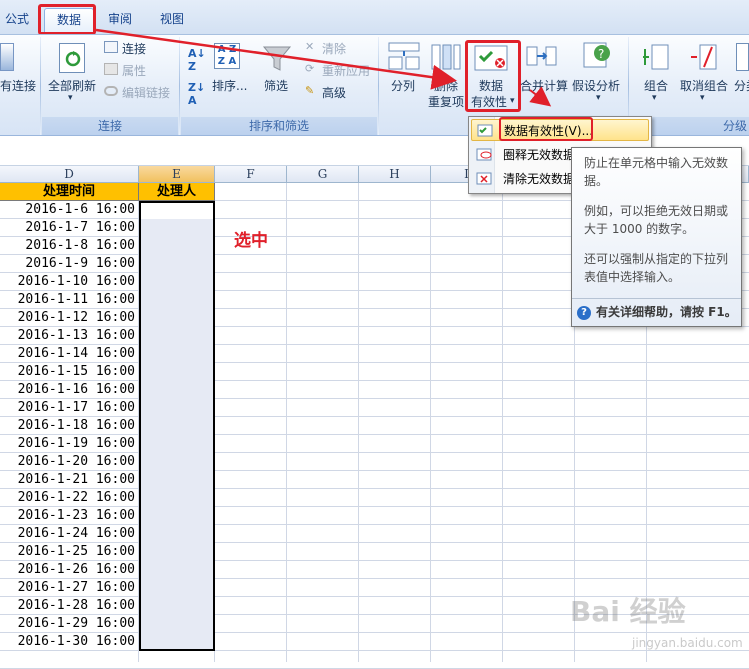 Image resolution: width=749 pixels, height=669 pixels. What do you see at coordinates (484, 155) in the screenshot?
I see `circle-invalid-icon` at bounding box center [484, 155].